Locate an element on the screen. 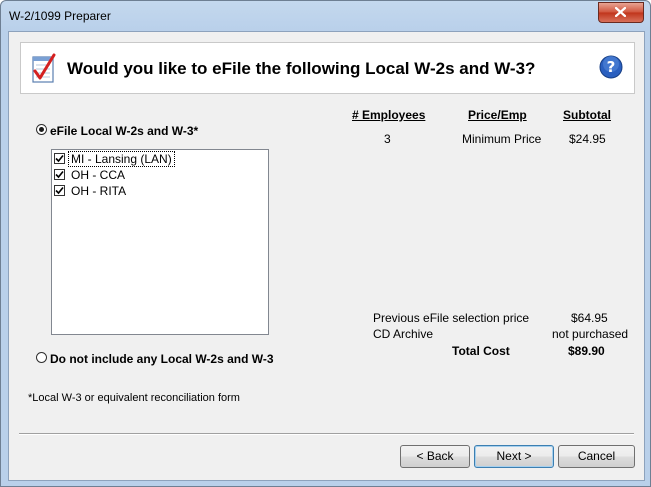 The image size is (651, 487). cancel-button: Cancel is located at coordinates (596, 456).